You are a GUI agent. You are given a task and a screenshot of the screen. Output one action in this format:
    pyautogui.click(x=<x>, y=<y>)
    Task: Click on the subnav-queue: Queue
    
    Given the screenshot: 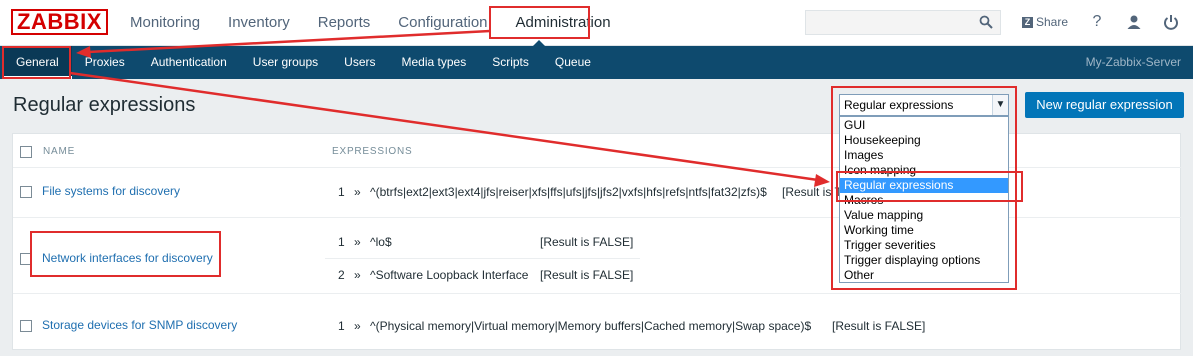 What is the action you would take?
    pyautogui.click(x=573, y=62)
    